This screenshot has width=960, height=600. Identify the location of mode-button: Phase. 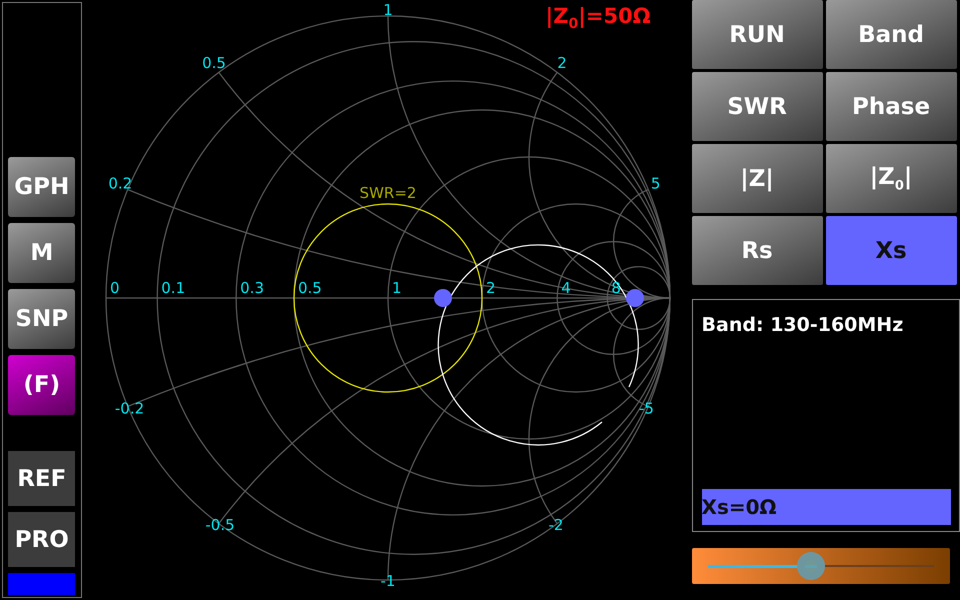
(891, 106).